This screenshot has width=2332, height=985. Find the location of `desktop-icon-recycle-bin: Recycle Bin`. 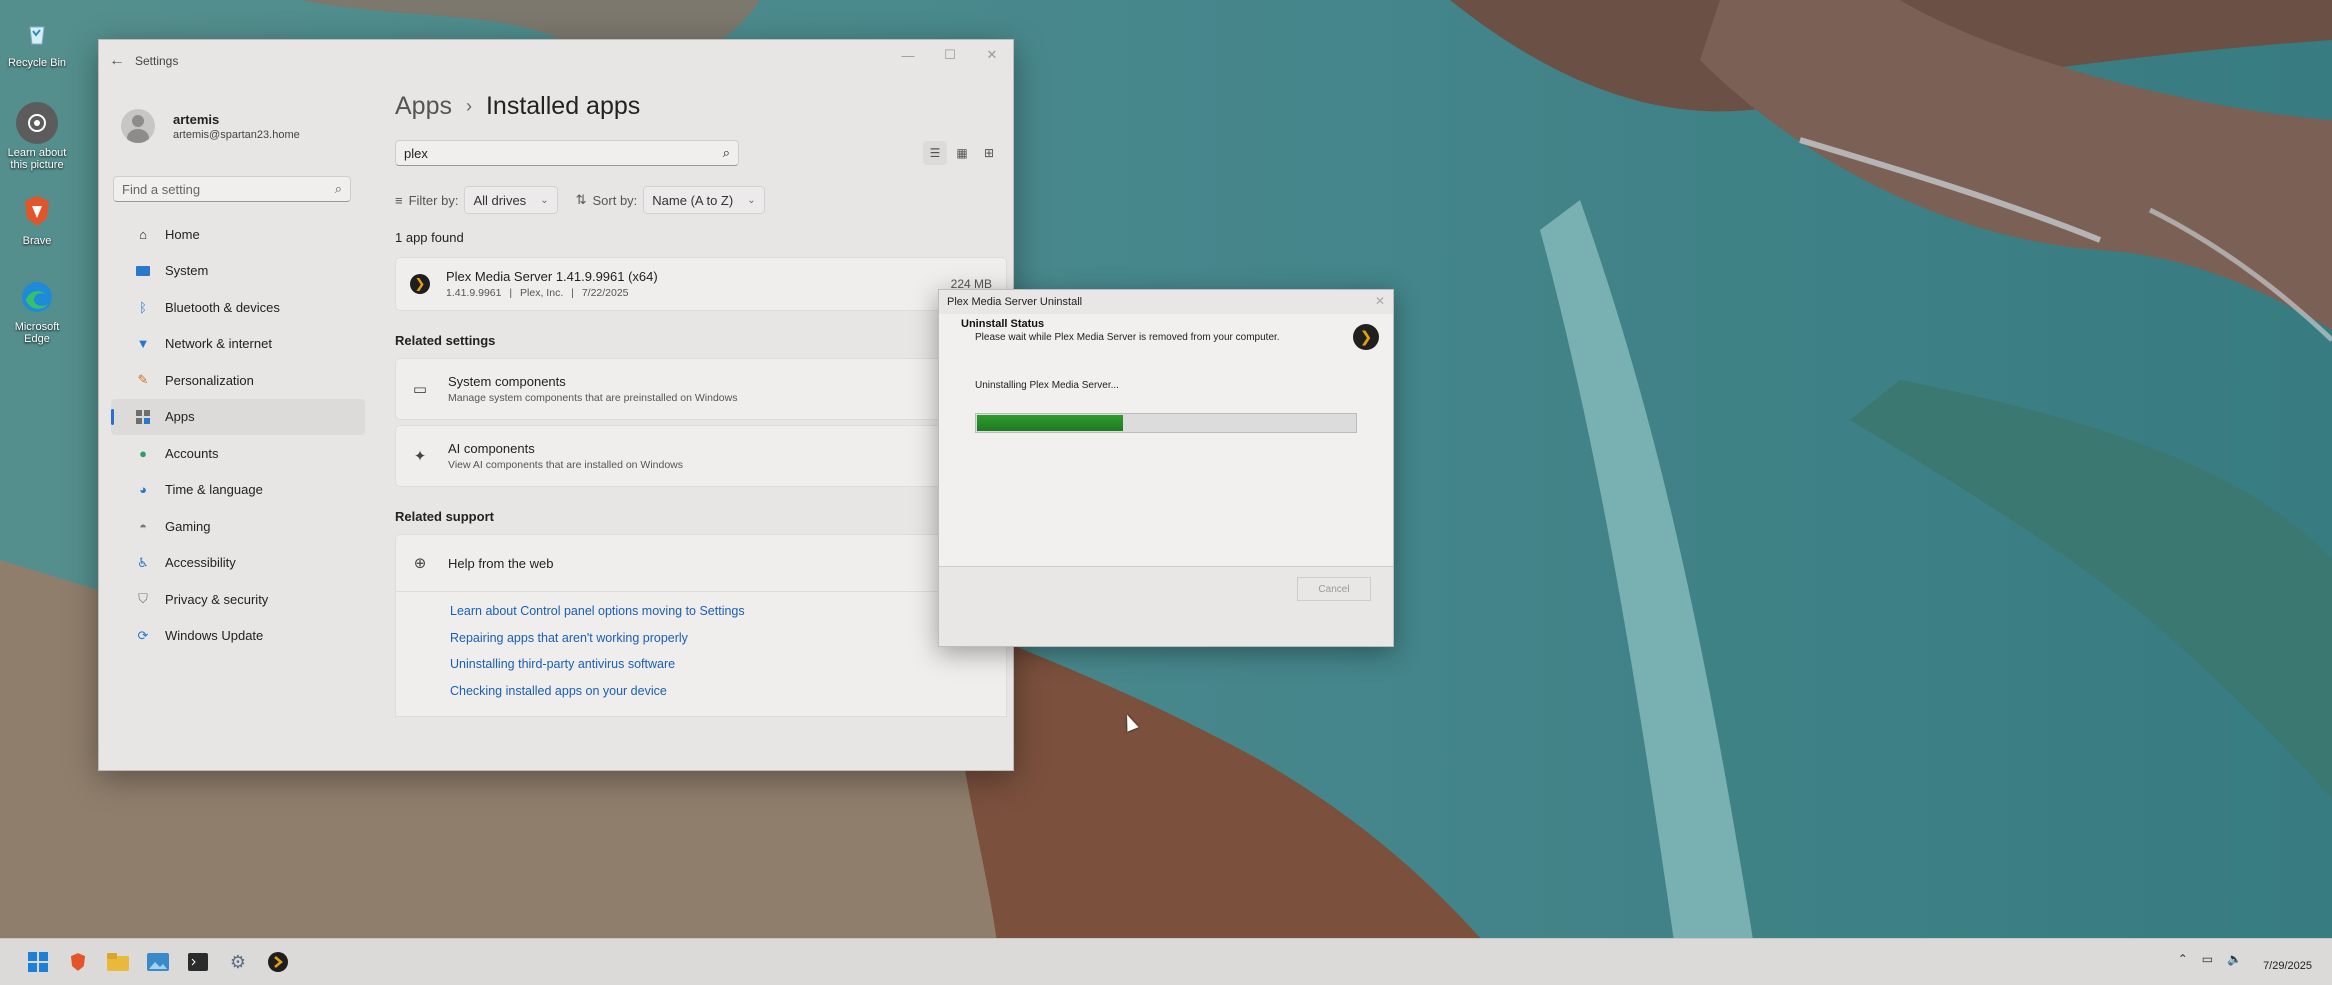

desktop-icon-recycle-bin: Recycle Bin is located at coordinates (37, 40).